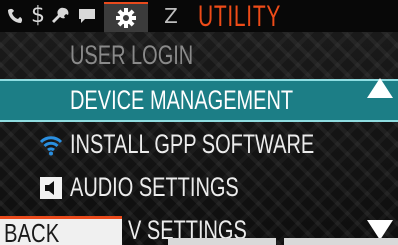 This screenshot has height=245, width=398. Describe the element at coordinates (192, 144) in the screenshot. I see `list-item-label: INSTALL GPP SOFTWARE` at that location.